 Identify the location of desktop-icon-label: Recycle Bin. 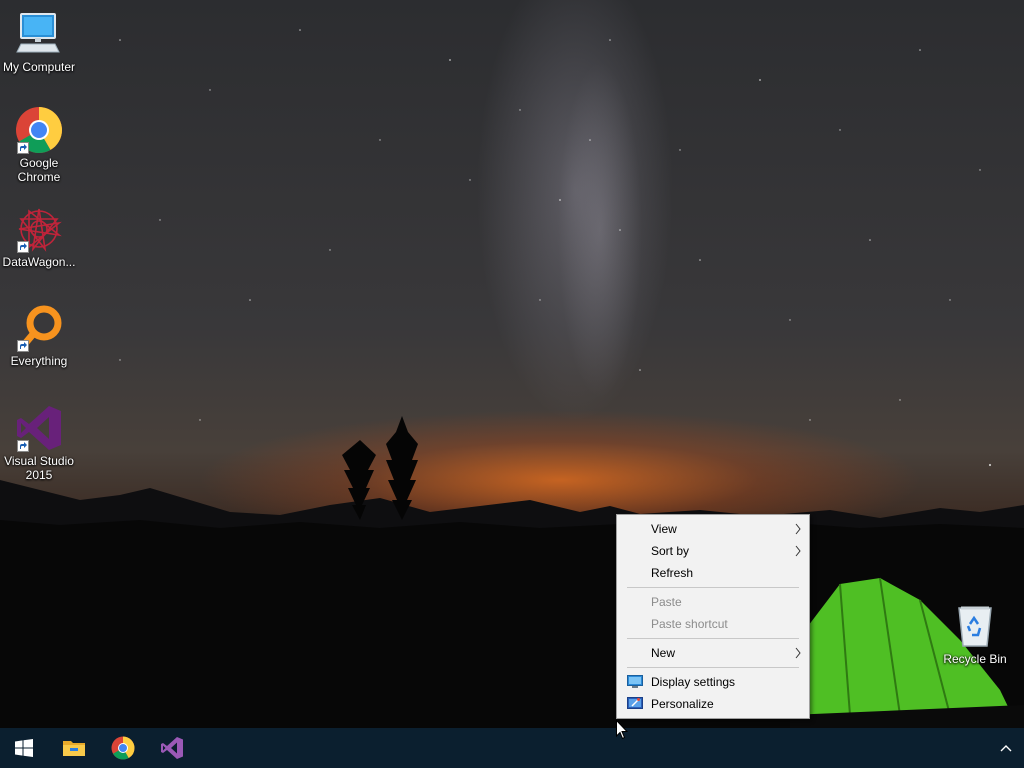
(975, 659).